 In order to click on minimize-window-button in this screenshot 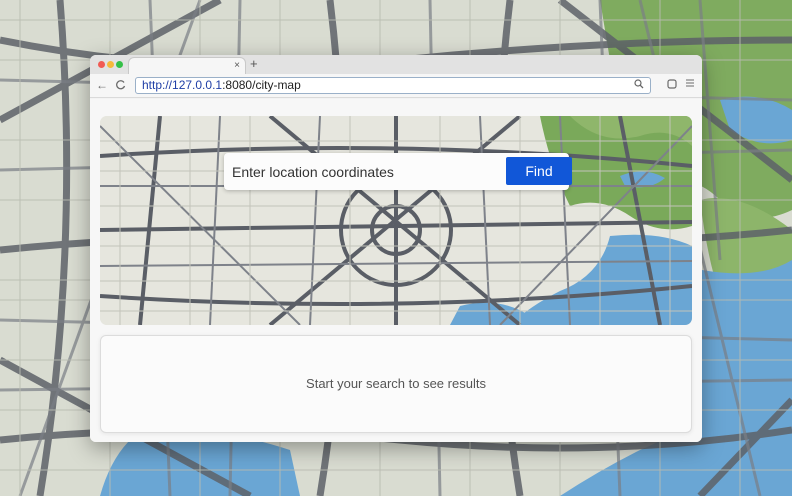, I will do `click(110, 64)`.